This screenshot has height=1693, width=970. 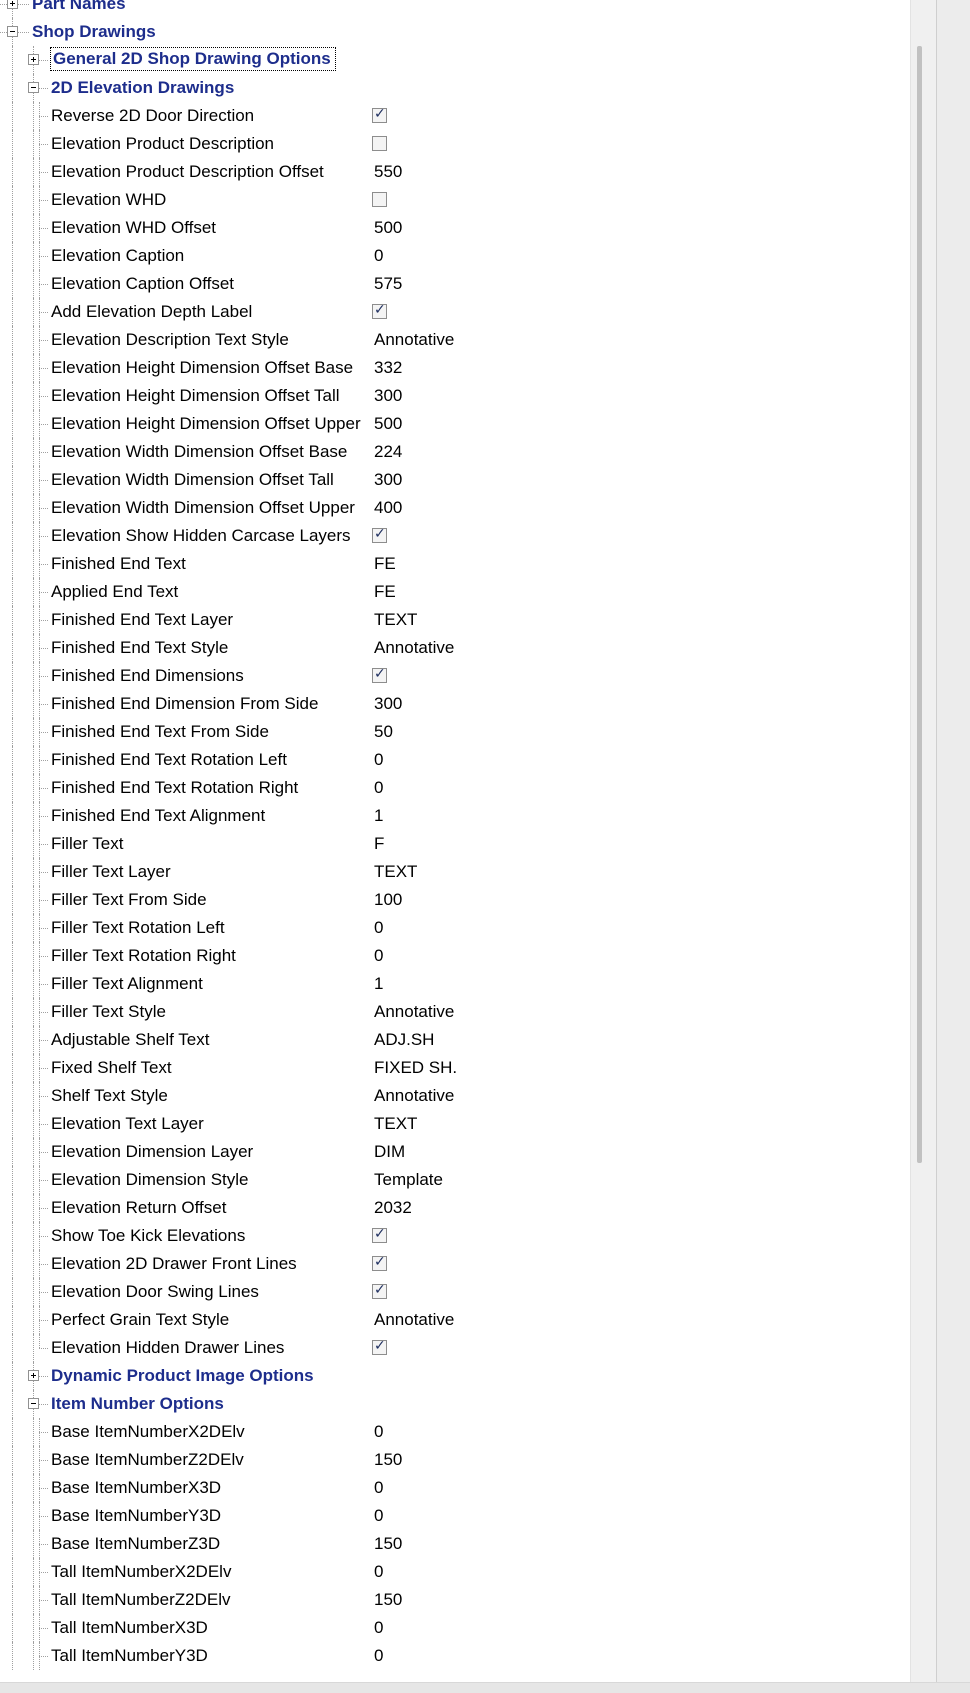 What do you see at coordinates (149, 1180) in the screenshot?
I see `property-label-elevation-dimension-style: Elevation Dimension Style` at bounding box center [149, 1180].